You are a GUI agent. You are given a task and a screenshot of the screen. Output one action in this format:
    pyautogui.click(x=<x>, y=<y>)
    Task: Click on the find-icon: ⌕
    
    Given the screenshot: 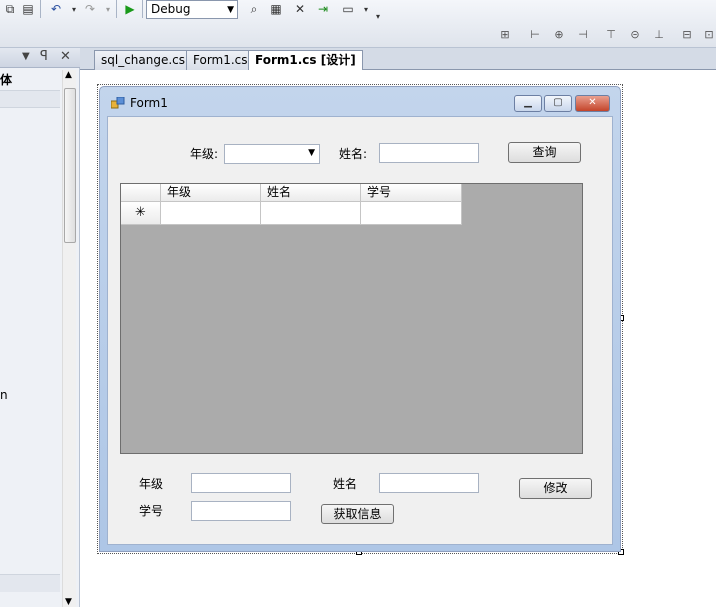 What is the action you would take?
    pyautogui.click(x=254, y=9)
    